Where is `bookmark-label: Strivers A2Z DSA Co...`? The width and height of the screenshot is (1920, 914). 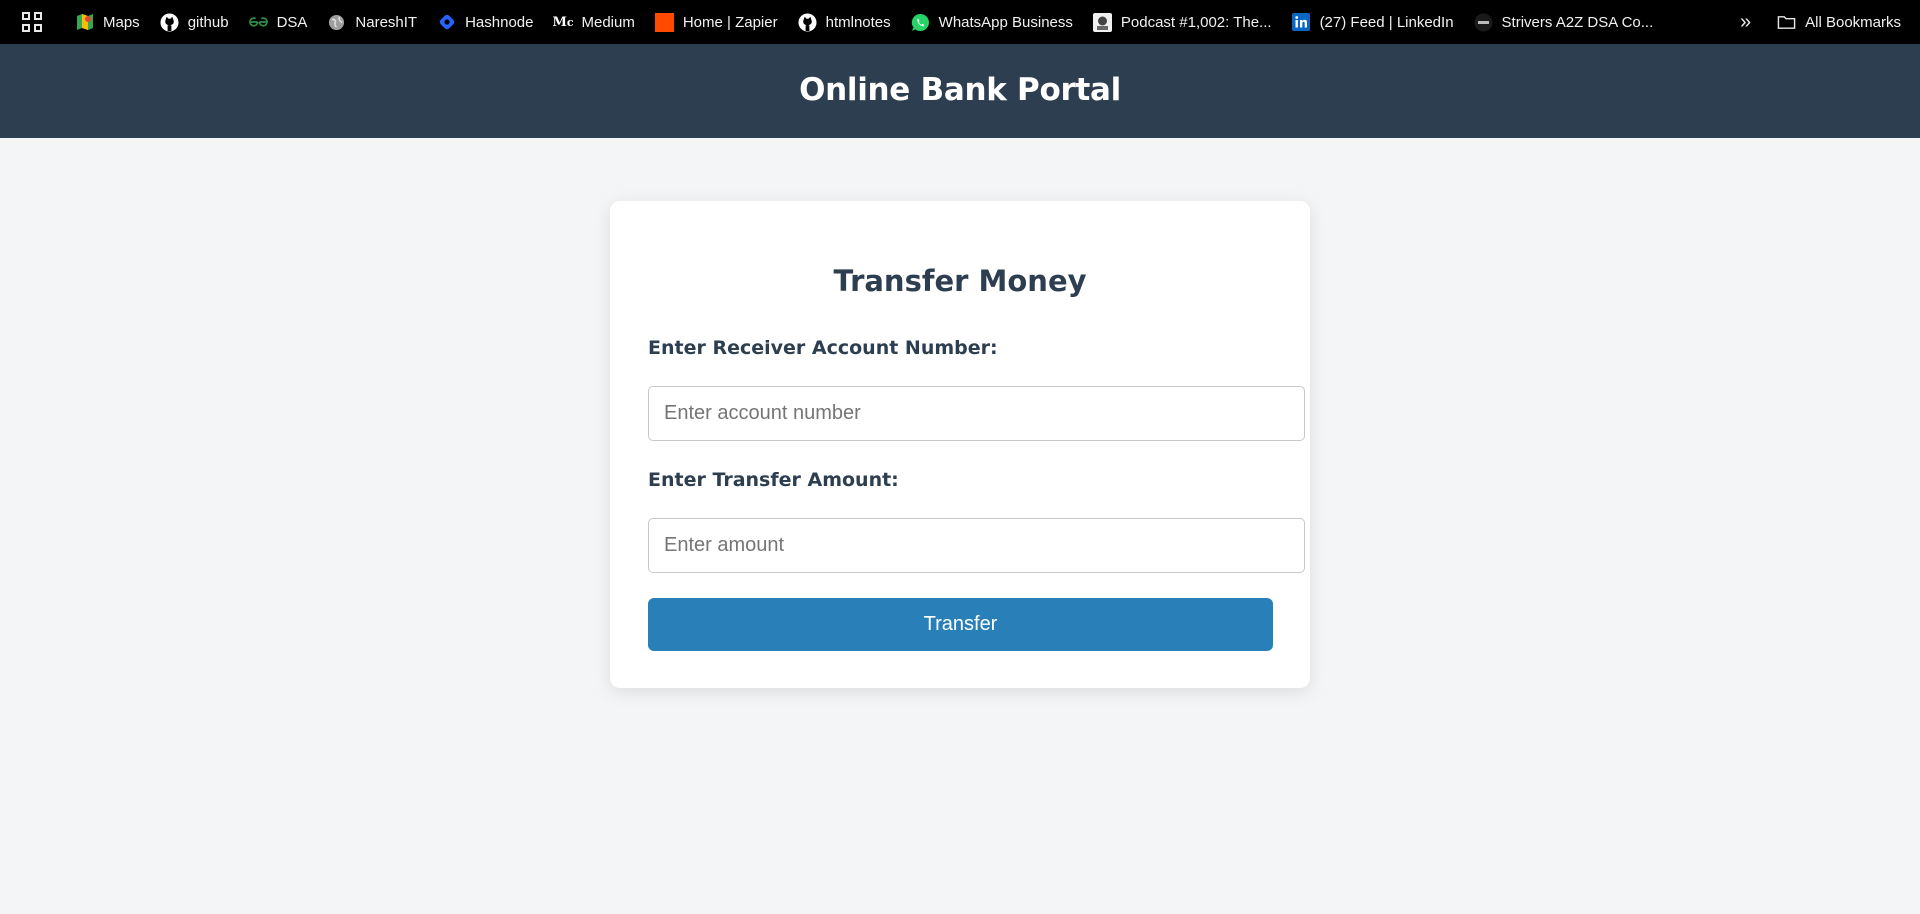
bookmark-label: Strivers A2Z DSA Co... is located at coordinates (1577, 22).